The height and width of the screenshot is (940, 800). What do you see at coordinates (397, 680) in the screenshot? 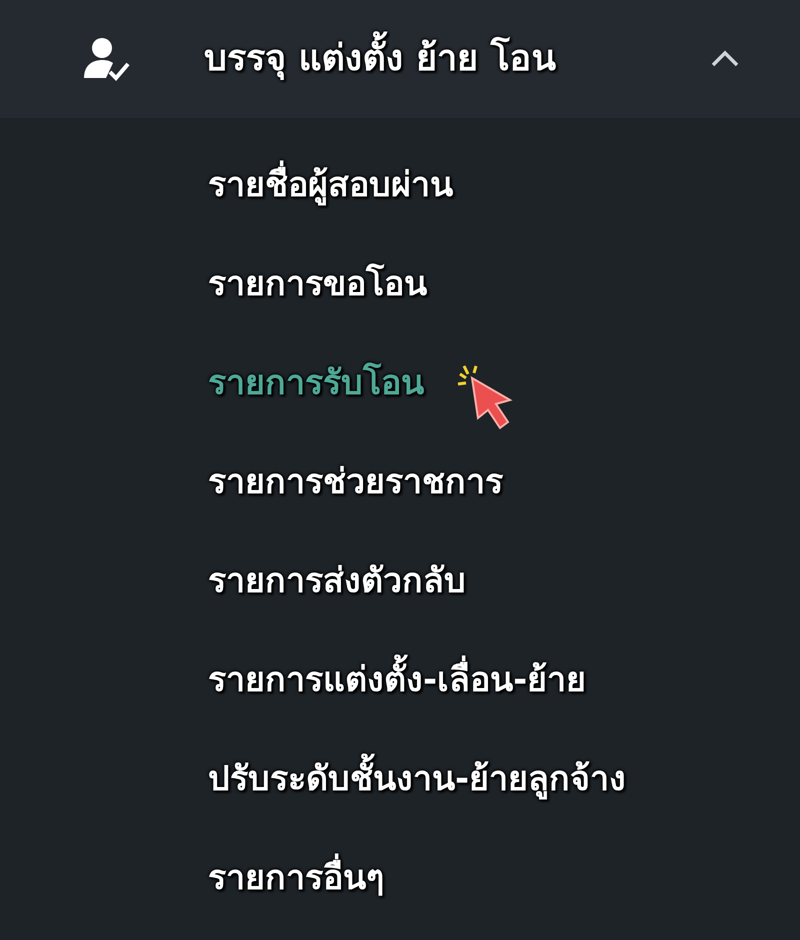
I see `submenu-item: รายการแต่งตั้ง-เลื่อน-ย้าย` at bounding box center [397, 680].